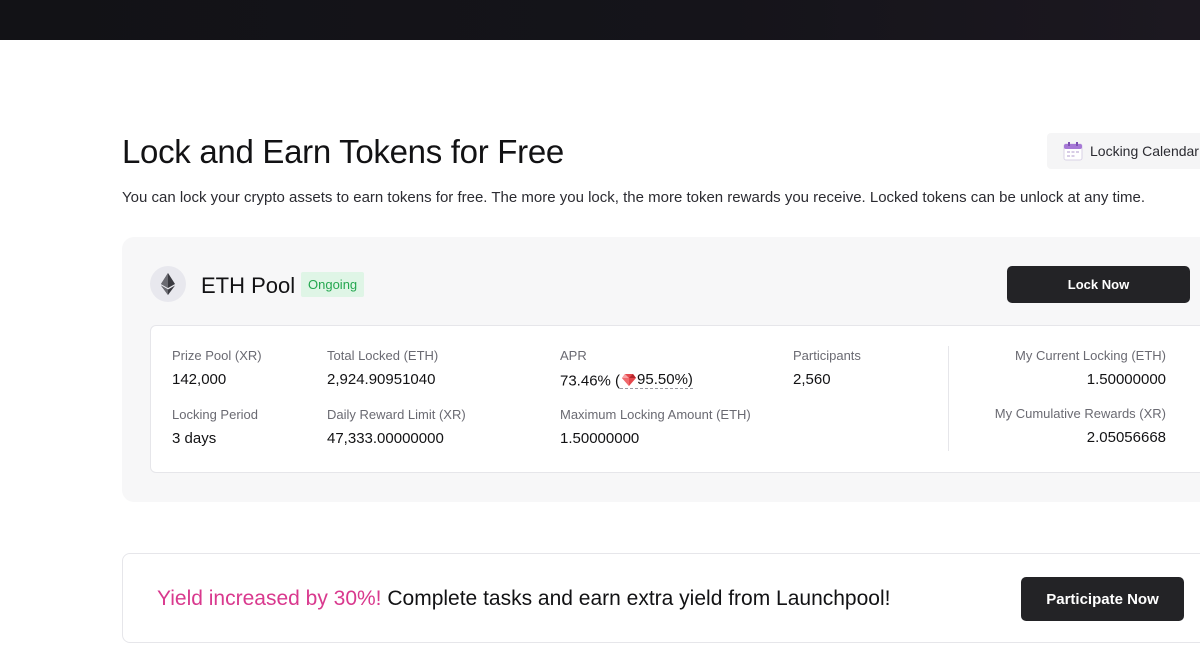  Describe the element at coordinates (629, 379) in the screenshot. I see `gem-icon` at that location.